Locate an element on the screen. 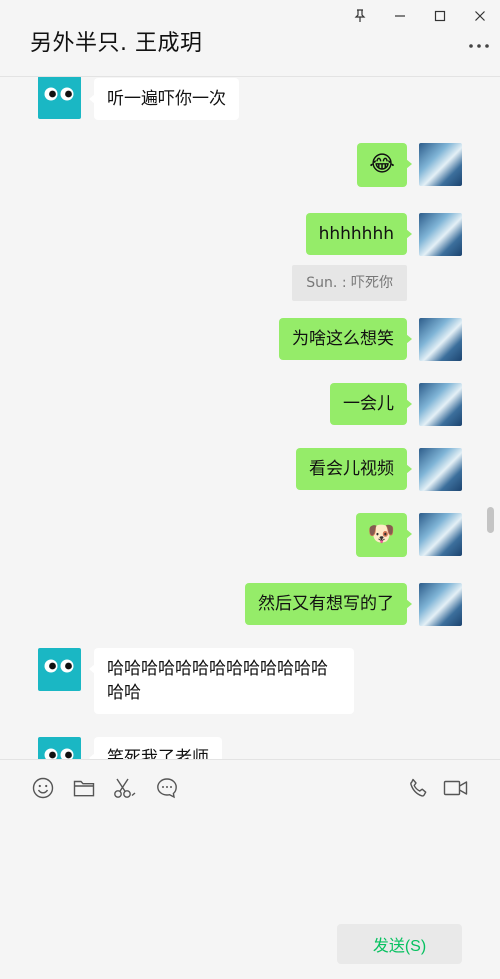 The height and width of the screenshot is (979, 500). message-bubble: 听一遍吓你一次 is located at coordinates (164, 99).